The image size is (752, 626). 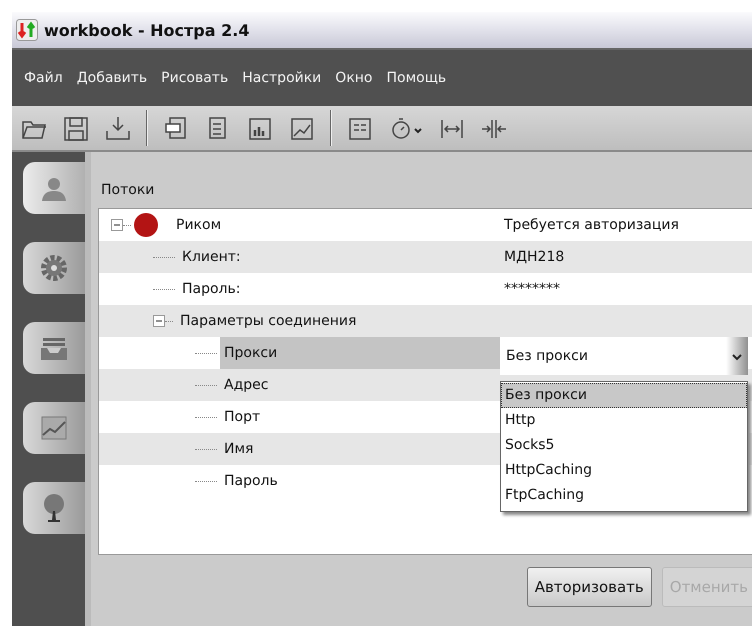 What do you see at coordinates (283, 78) in the screenshot?
I see `menu-item: Настройки` at bounding box center [283, 78].